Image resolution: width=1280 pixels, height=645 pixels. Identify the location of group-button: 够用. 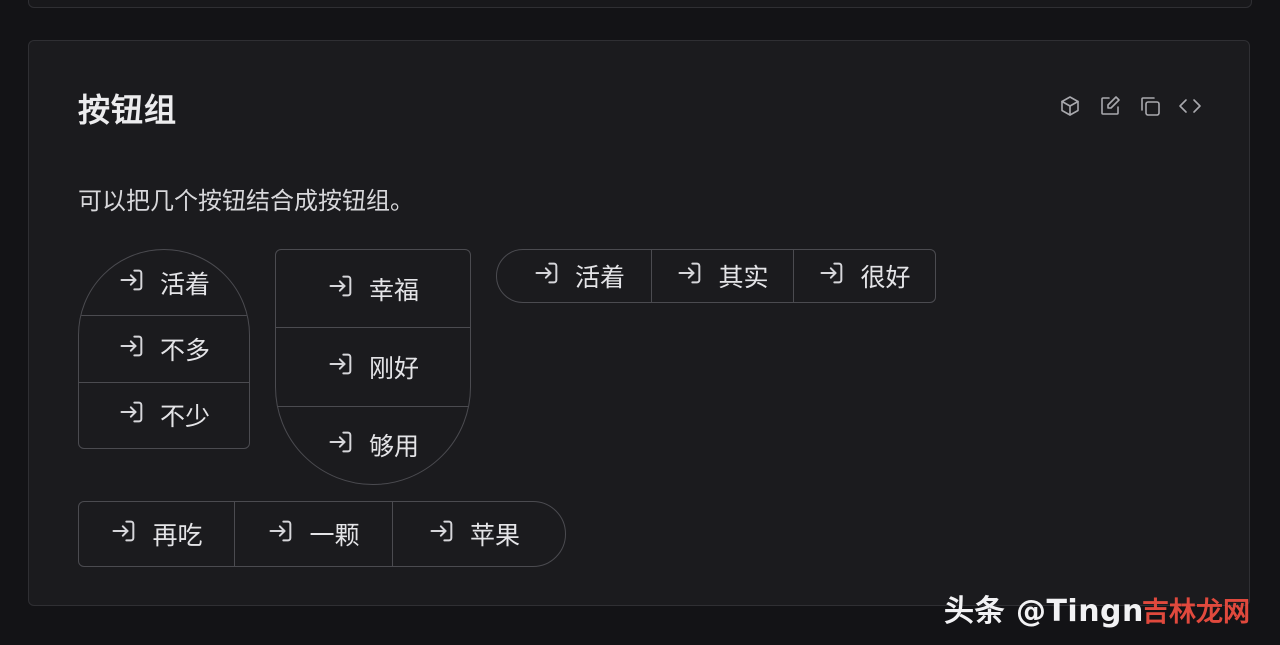
(373, 445).